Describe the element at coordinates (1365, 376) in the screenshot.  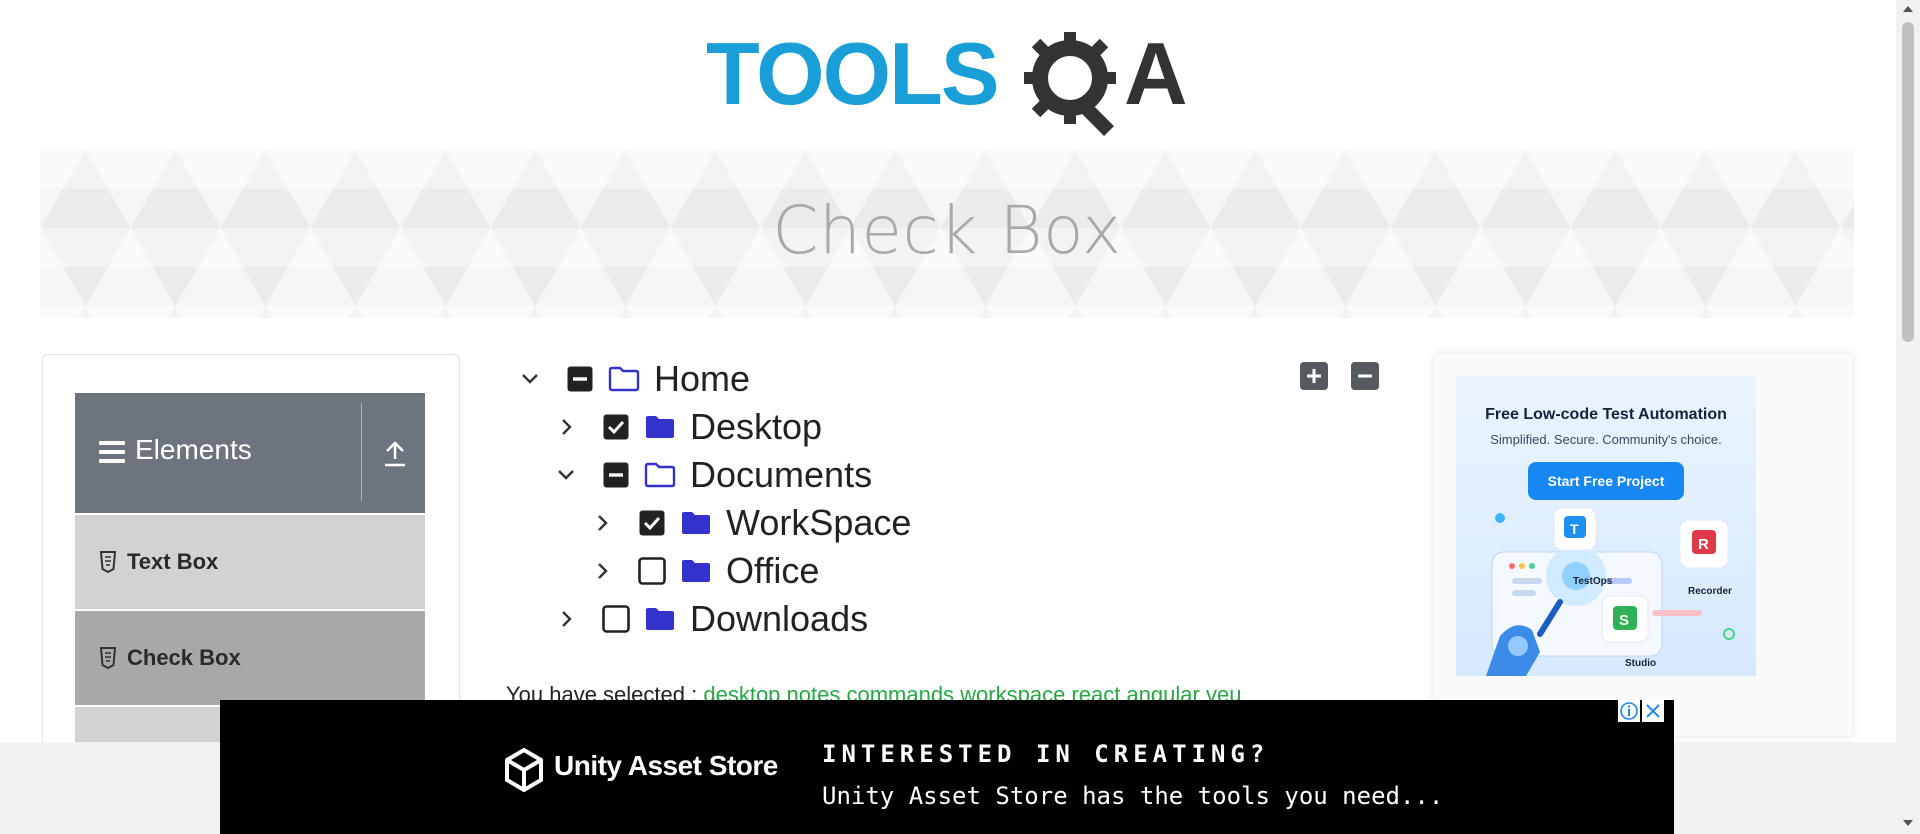
I see `minus-square-icon` at that location.